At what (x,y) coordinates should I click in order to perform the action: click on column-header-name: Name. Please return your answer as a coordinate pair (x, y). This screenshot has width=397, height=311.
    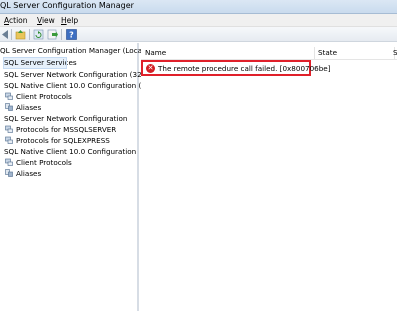
    Looking at the image, I should click on (230, 53).